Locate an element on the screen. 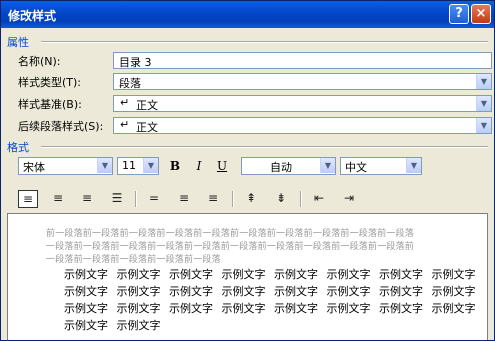  one-half-spacing-icon: ≡ is located at coordinates (184, 198).